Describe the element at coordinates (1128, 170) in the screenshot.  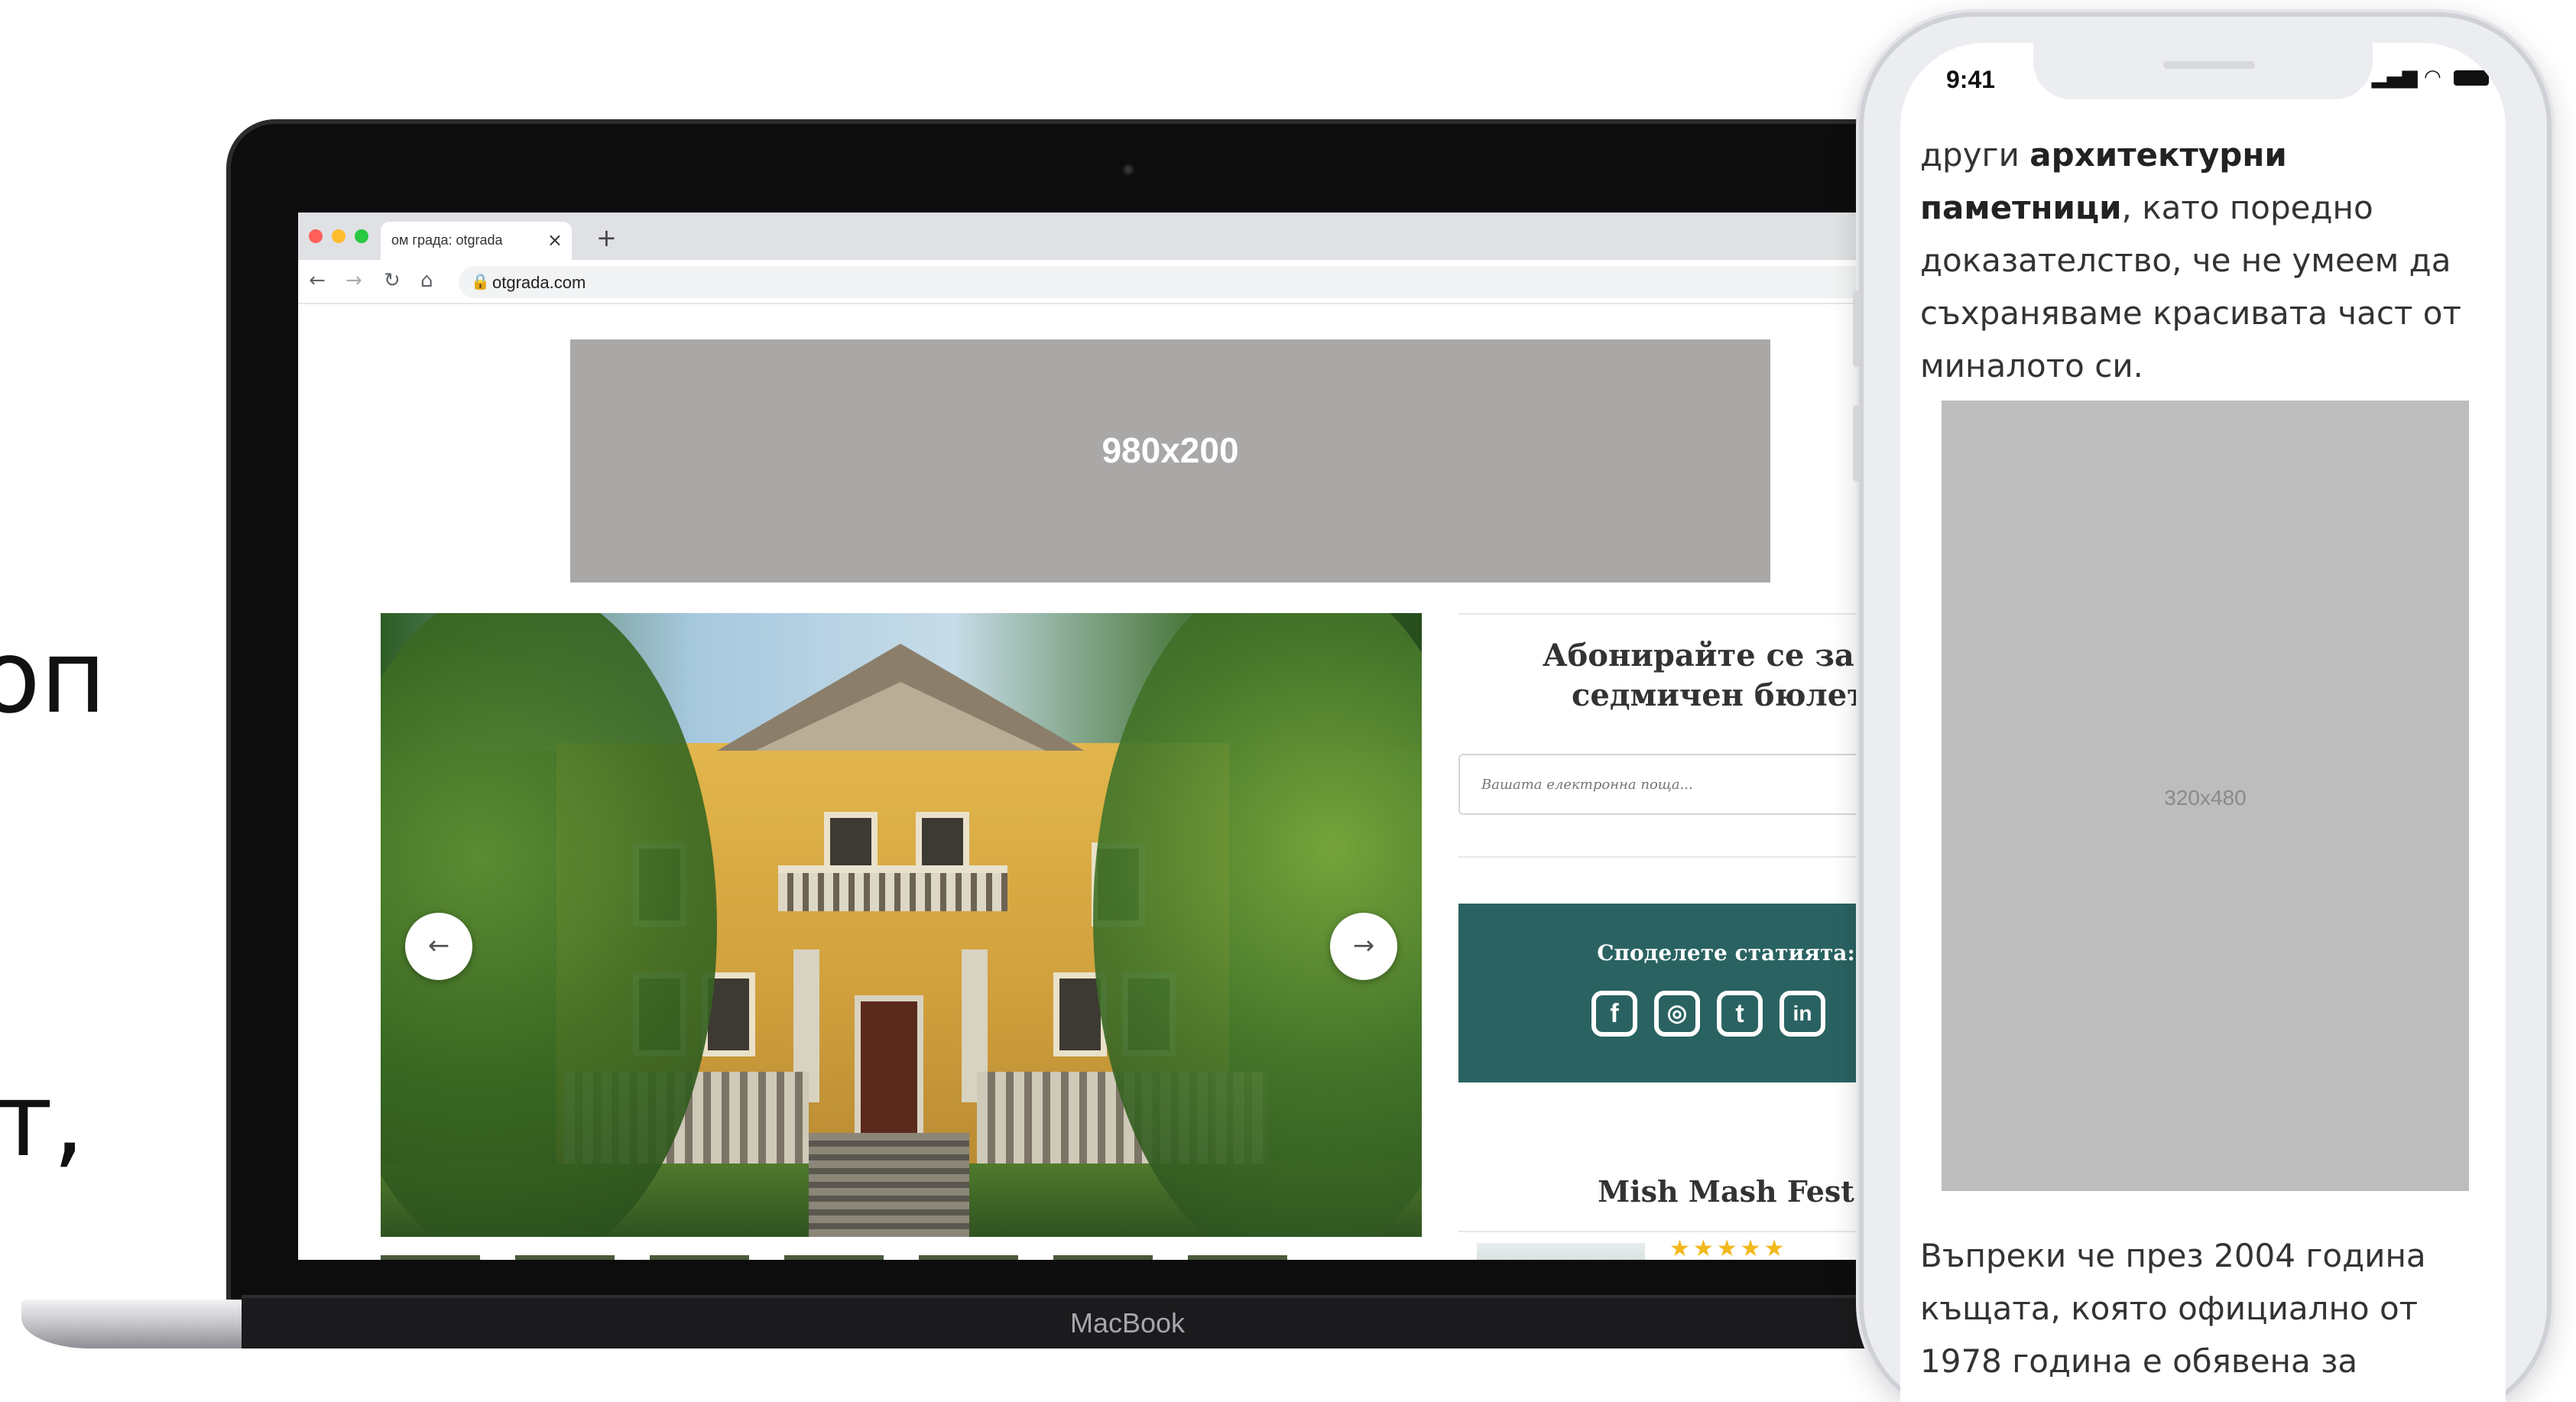
I see `camera-icon` at that location.